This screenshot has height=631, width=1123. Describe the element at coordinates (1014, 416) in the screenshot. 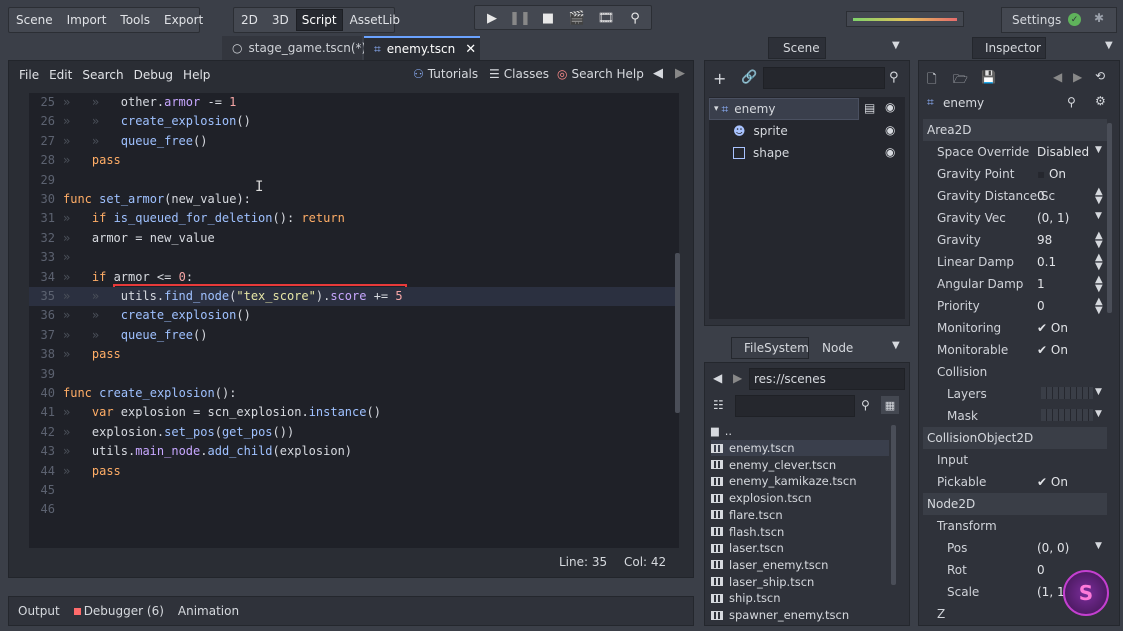

I see `property-row: Mask ▼` at that location.